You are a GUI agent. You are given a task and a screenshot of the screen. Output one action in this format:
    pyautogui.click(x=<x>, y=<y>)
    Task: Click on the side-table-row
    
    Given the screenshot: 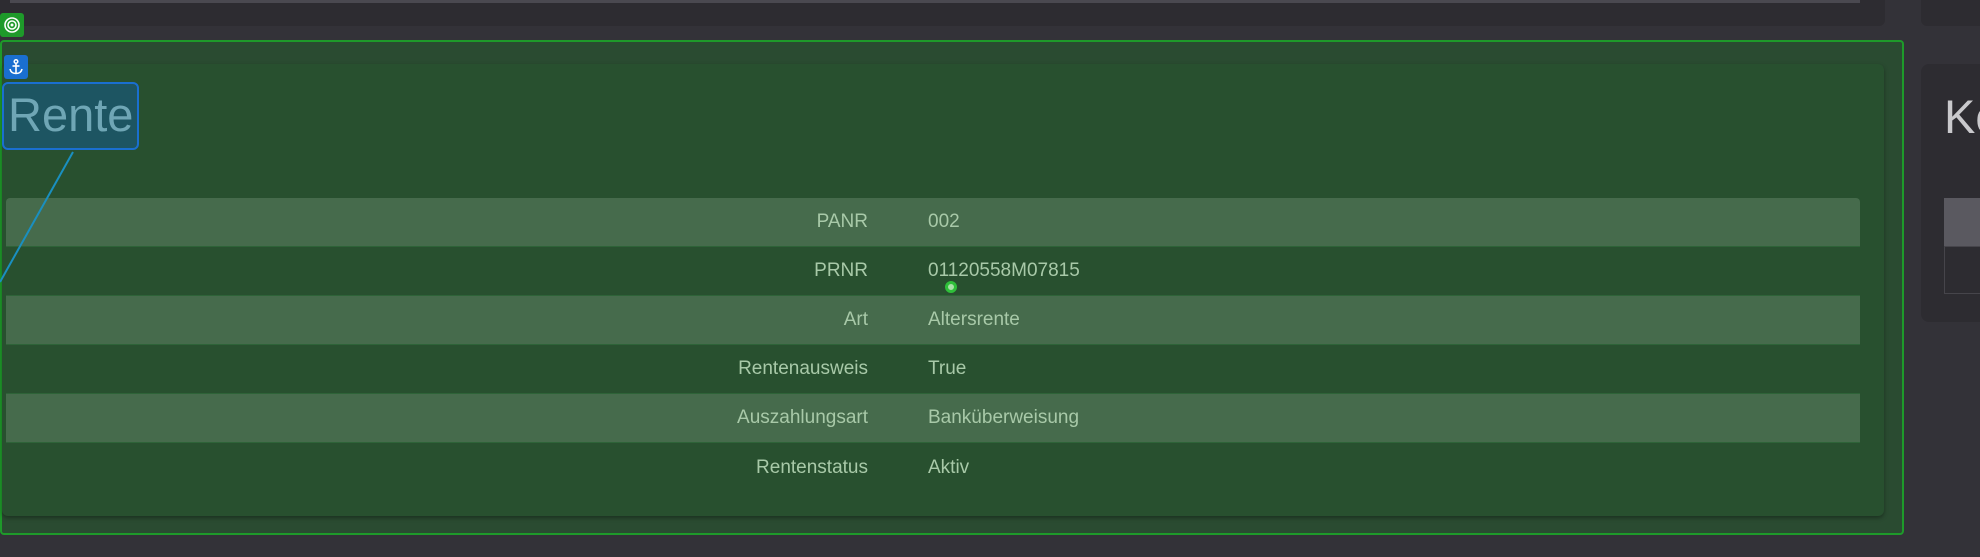 What is the action you would take?
    pyautogui.click(x=1962, y=270)
    